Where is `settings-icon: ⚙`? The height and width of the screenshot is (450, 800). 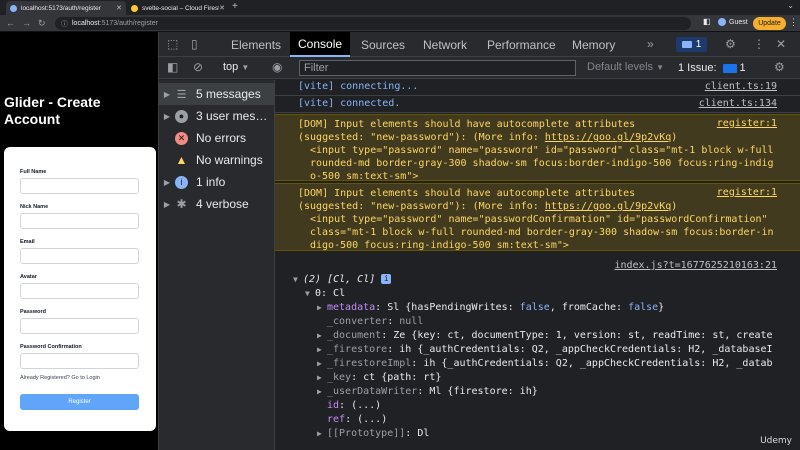
settings-icon: ⚙ is located at coordinates (730, 44).